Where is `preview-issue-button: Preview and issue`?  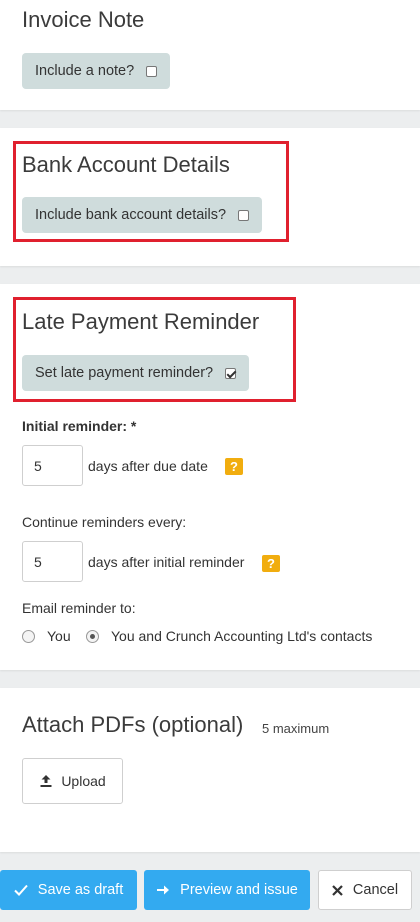
preview-issue-button: Preview and issue is located at coordinates (227, 890).